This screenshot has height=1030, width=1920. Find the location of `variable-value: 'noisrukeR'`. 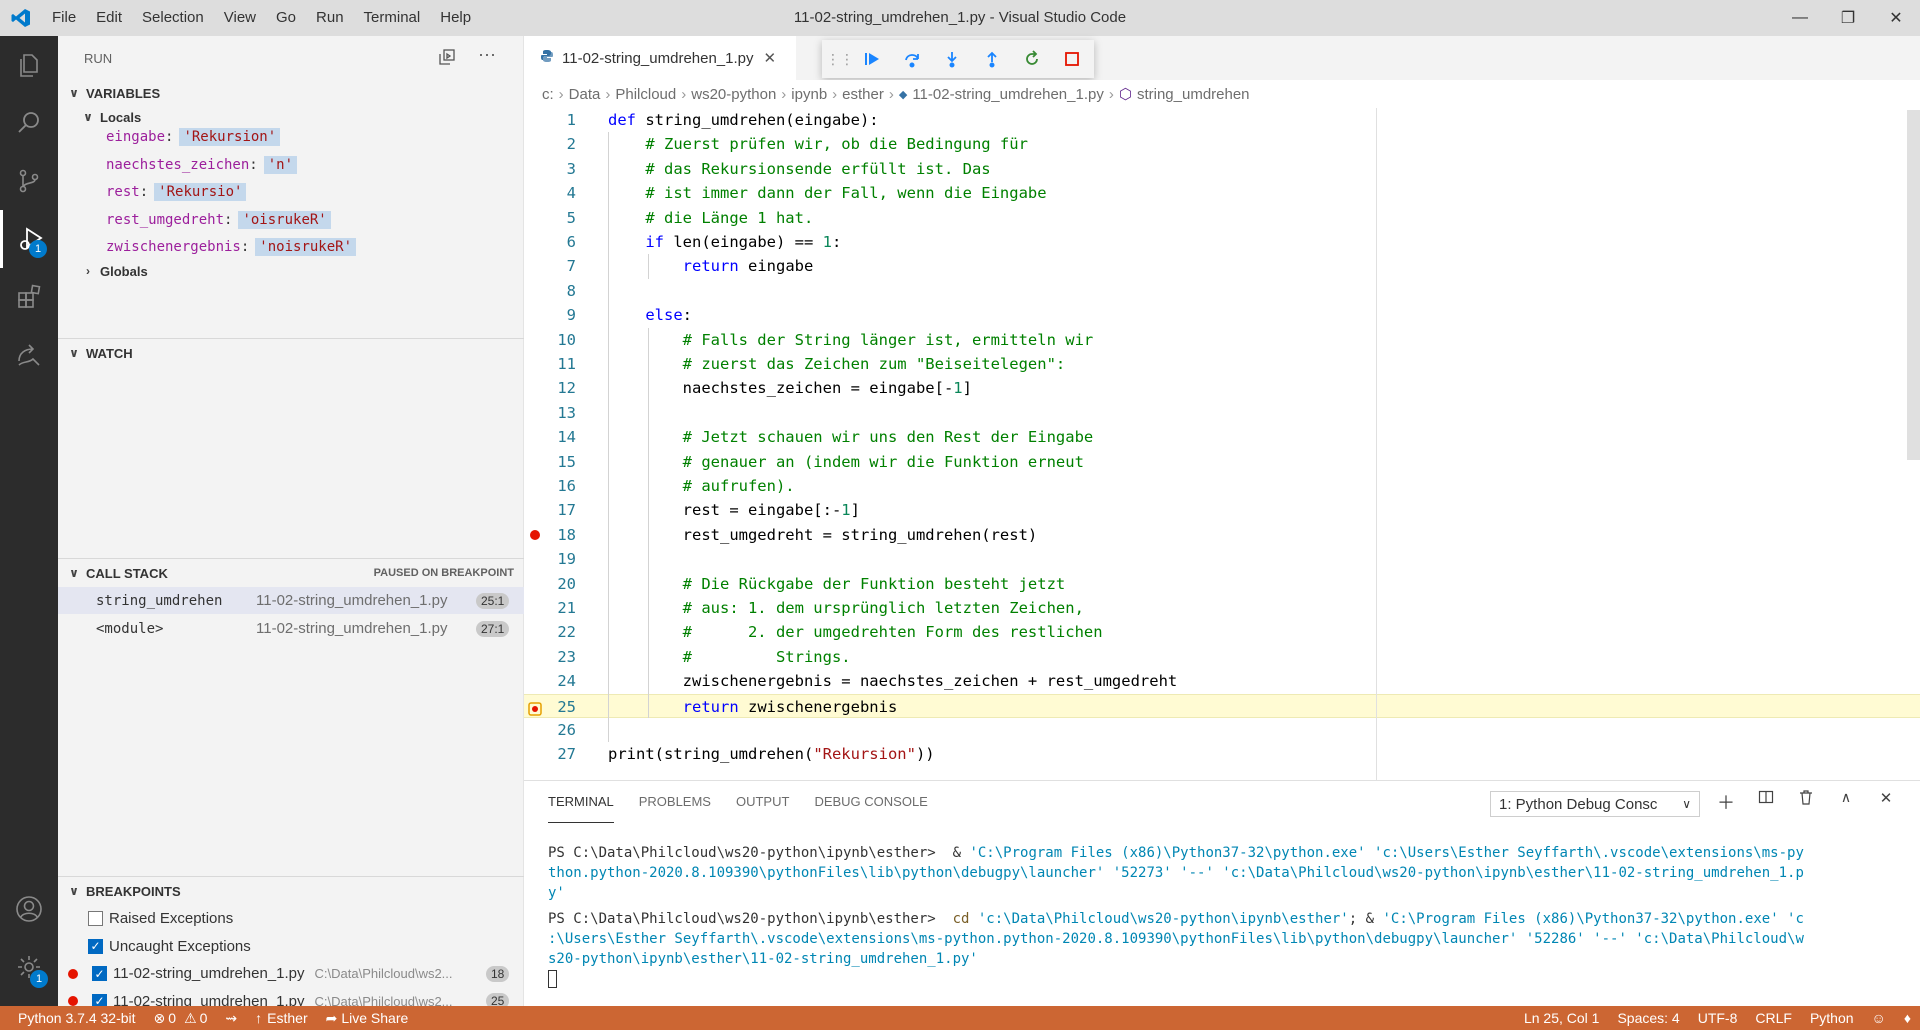

variable-value: 'noisrukeR' is located at coordinates (306, 247).